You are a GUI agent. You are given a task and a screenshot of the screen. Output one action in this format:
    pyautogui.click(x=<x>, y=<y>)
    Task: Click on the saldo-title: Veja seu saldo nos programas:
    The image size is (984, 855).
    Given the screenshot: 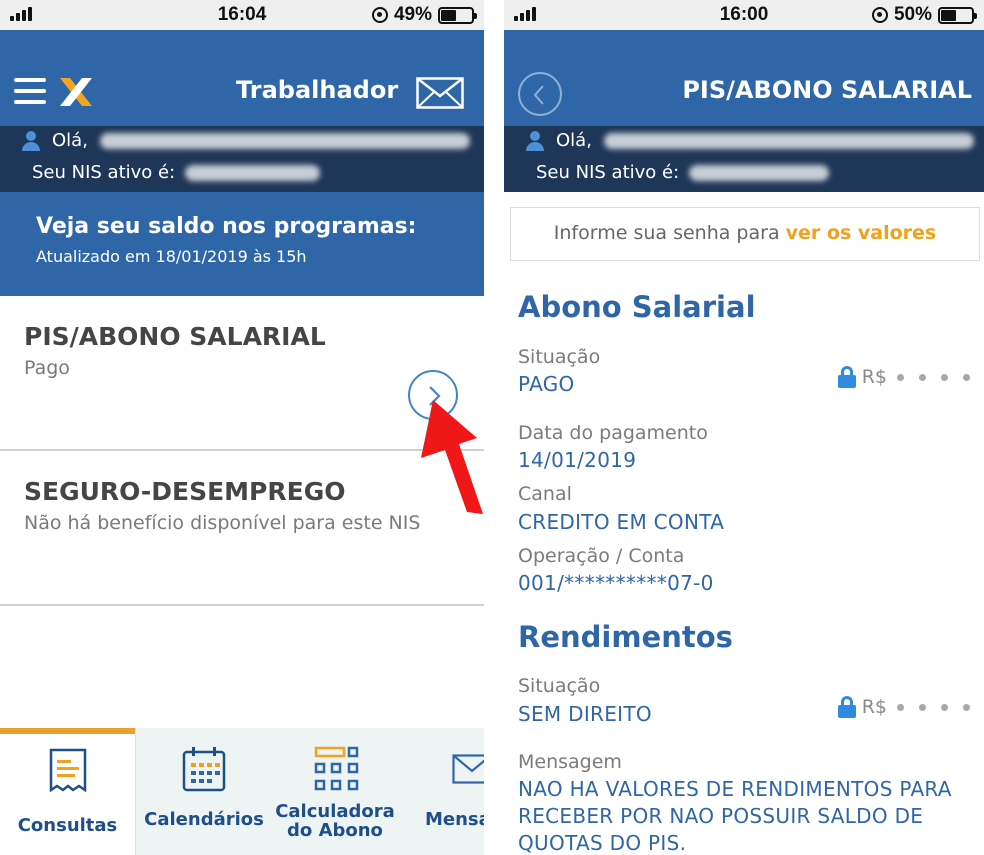 What is the action you would take?
    pyautogui.click(x=226, y=226)
    